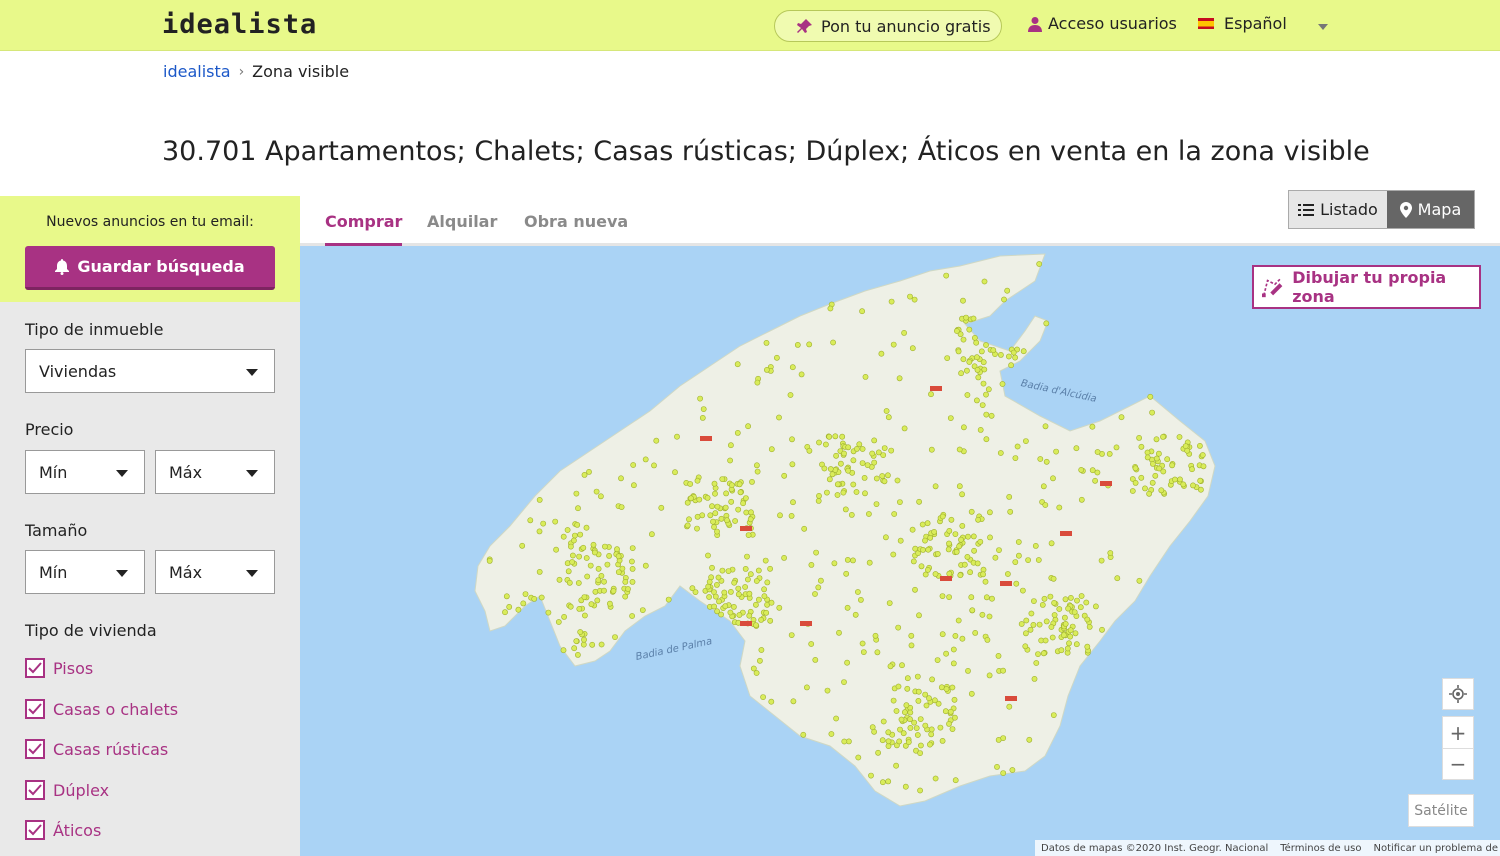 Image resolution: width=1500 pixels, height=856 pixels. Describe the element at coordinates (197, 71) in the screenshot. I see `breadcrumb-home-link: idealista` at that location.